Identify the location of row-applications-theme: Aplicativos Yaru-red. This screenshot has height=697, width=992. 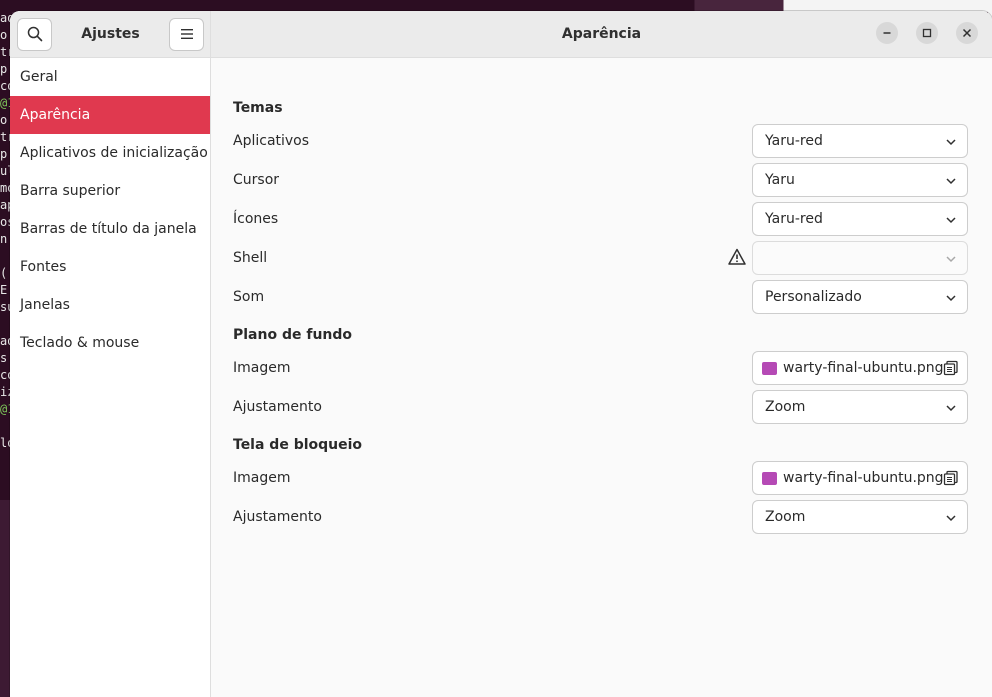
(600, 141).